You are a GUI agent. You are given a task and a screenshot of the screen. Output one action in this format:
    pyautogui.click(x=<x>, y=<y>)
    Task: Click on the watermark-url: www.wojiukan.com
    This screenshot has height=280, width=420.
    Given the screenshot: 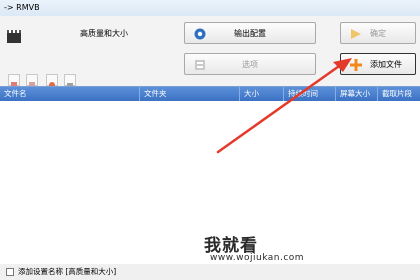 What is the action you would take?
    pyautogui.click(x=257, y=258)
    